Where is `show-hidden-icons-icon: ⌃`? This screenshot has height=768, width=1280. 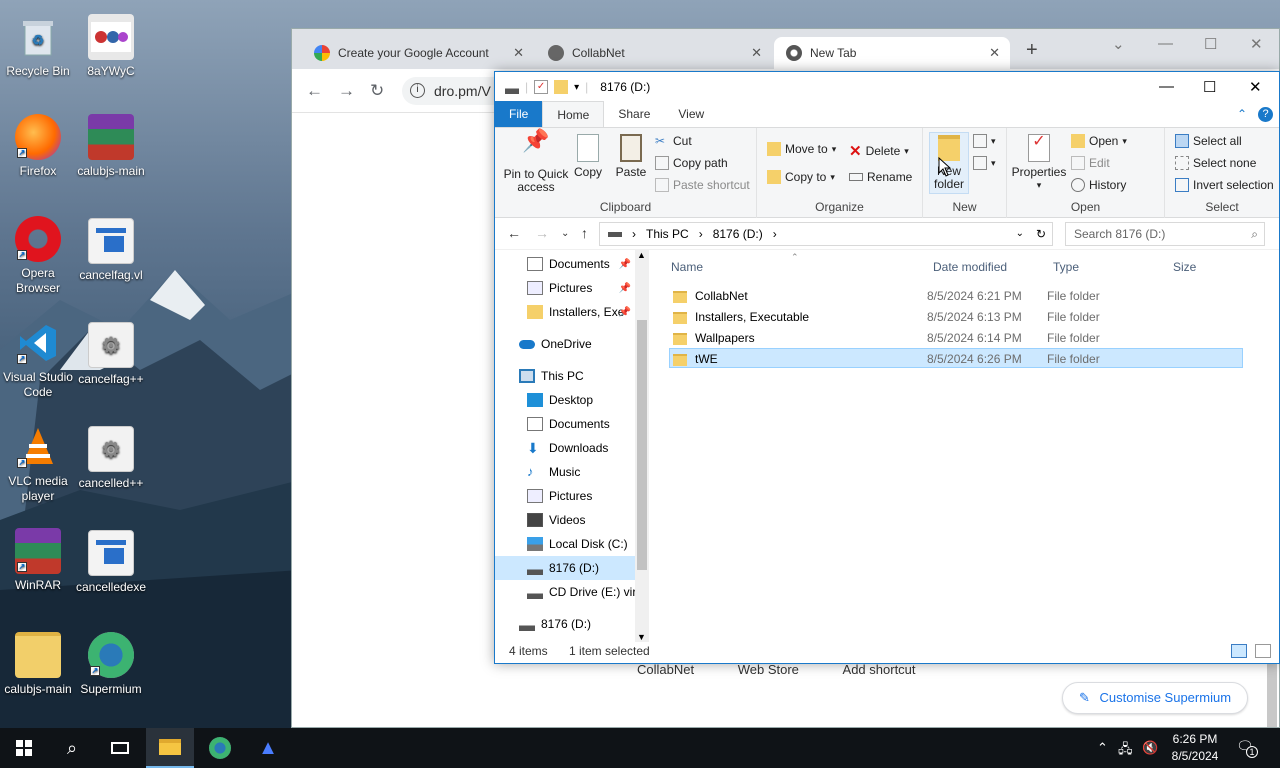
show-hidden-icons-icon: ⌃ is located at coordinates (1102, 748).